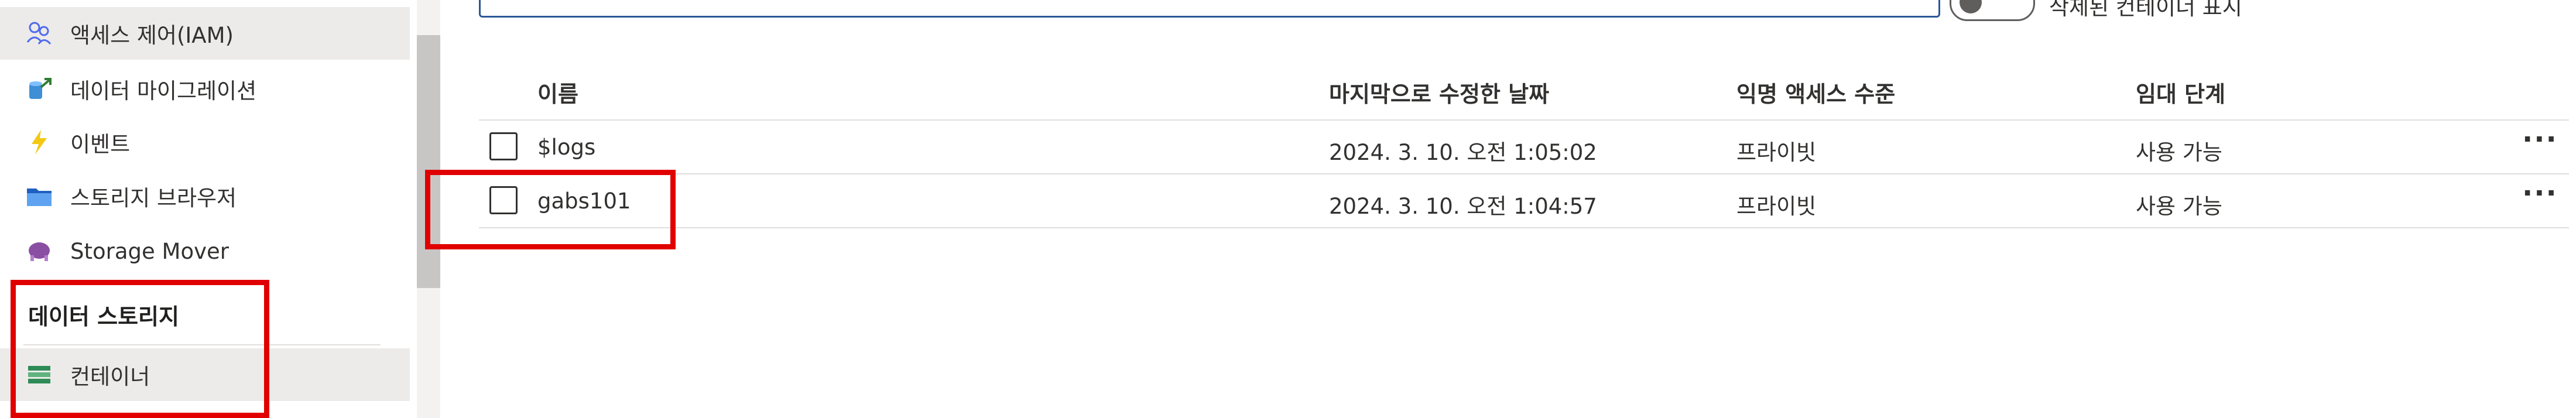 This screenshot has height=418, width=2576. What do you see at coordinates (428, 161) in the screenshot?
I see `sidebar-scrollbar-thumb` at bounding box center [428, 161].